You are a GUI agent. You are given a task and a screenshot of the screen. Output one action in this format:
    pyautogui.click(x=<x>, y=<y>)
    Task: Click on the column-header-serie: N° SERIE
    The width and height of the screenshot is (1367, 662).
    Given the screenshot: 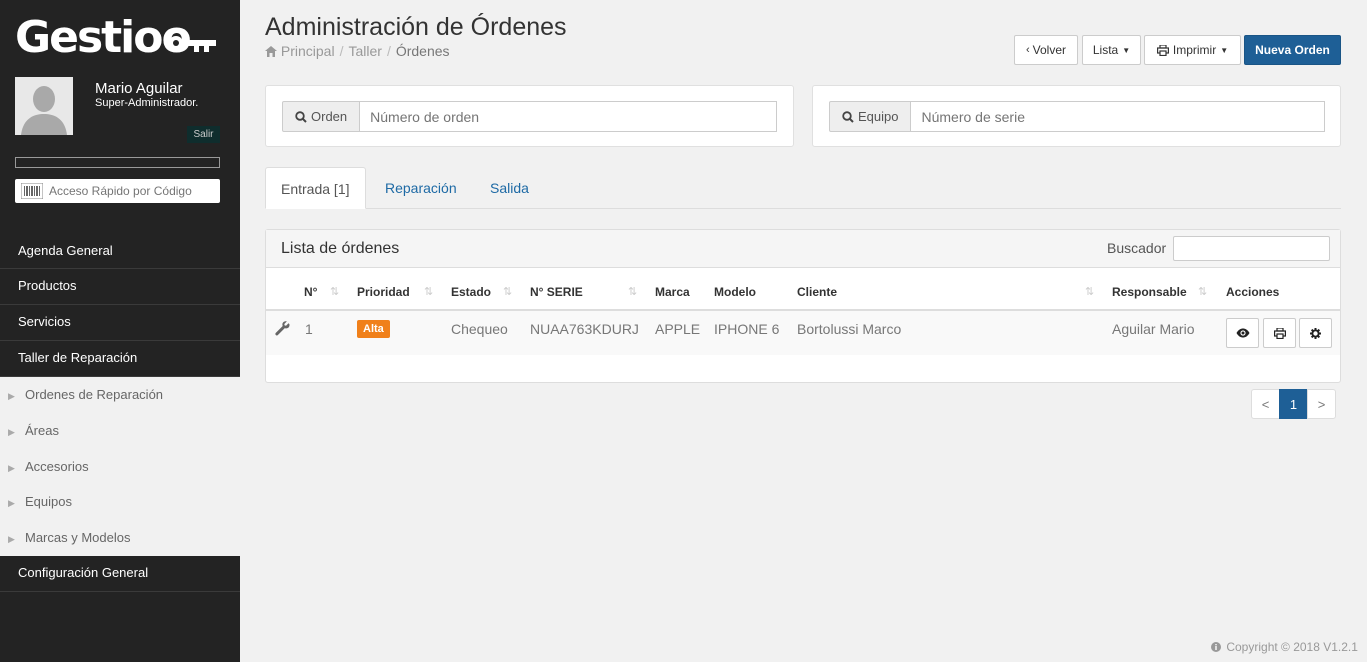 What is the action you would take?
    pyautogui.click(x=556, y=292)
    